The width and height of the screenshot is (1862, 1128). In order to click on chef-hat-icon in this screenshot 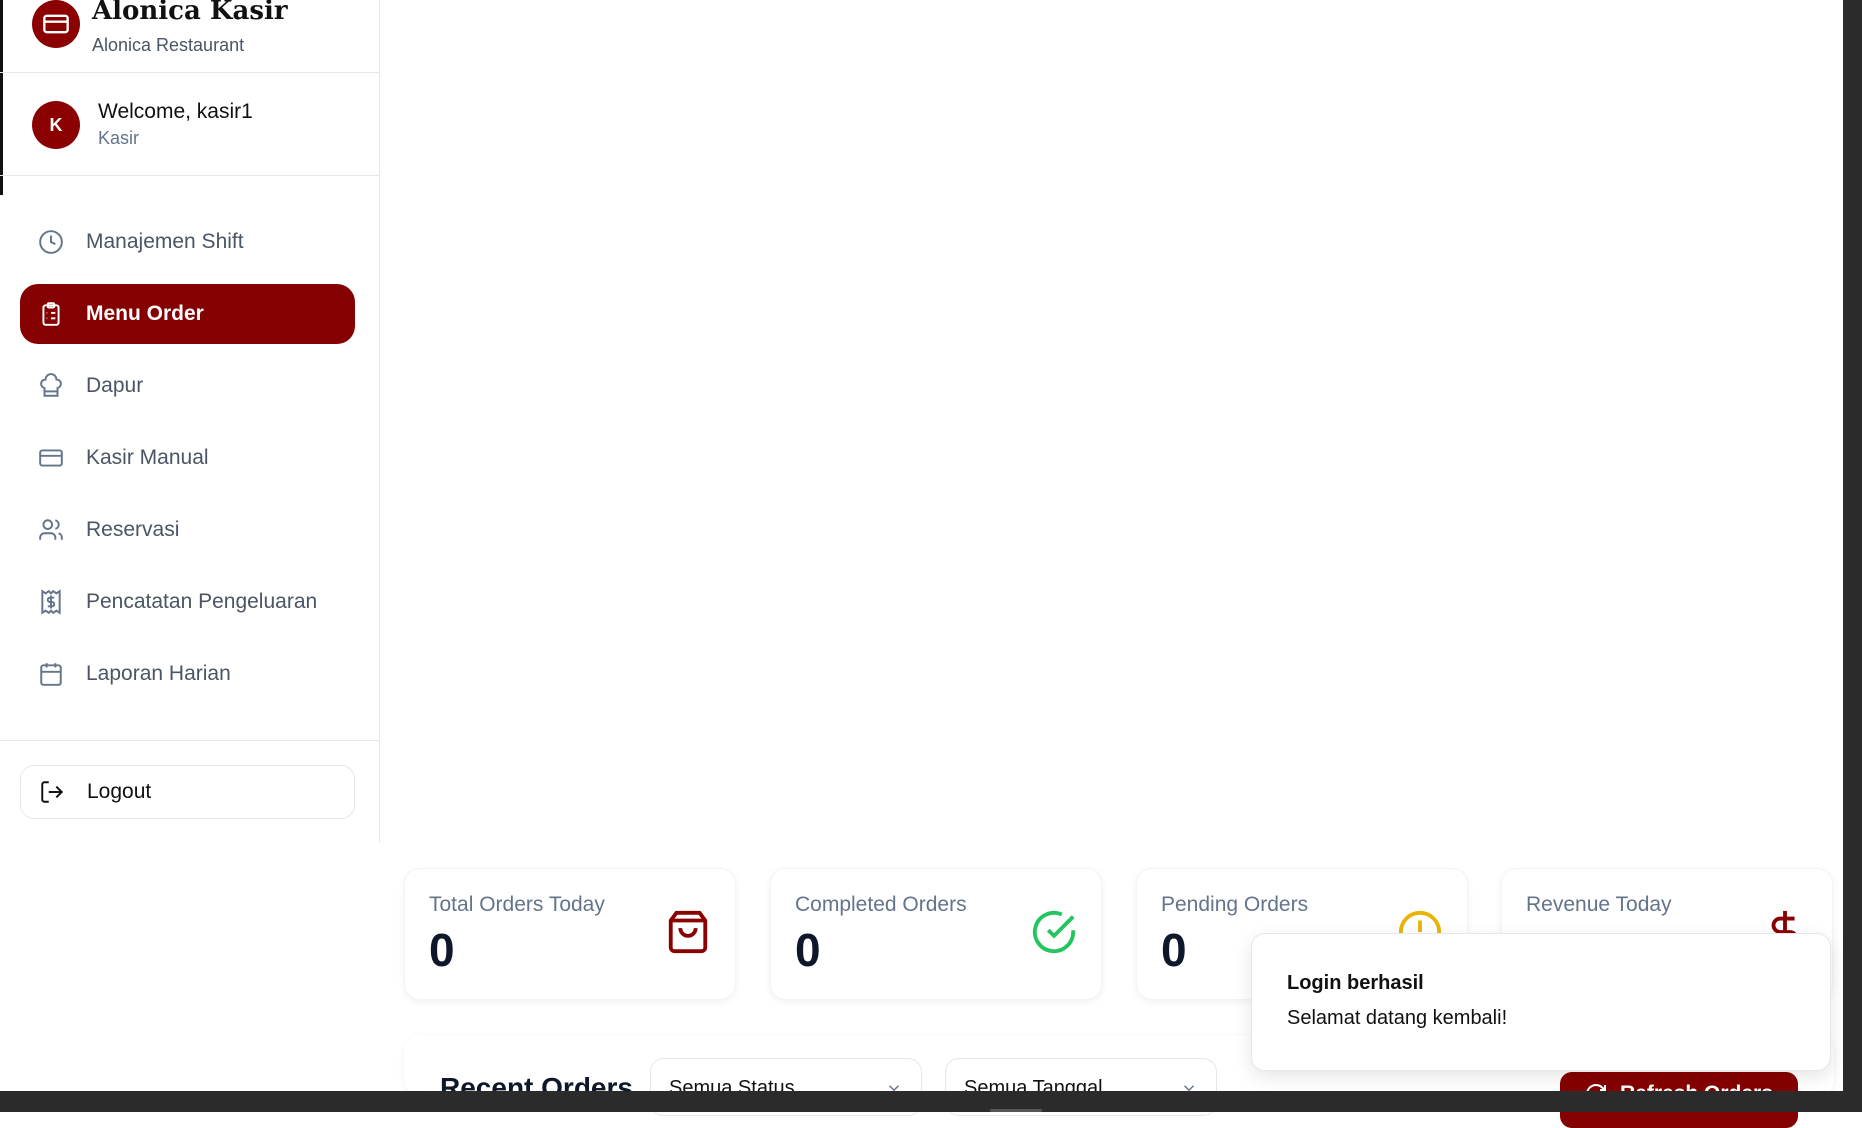, I will do `click(51, 385)`.